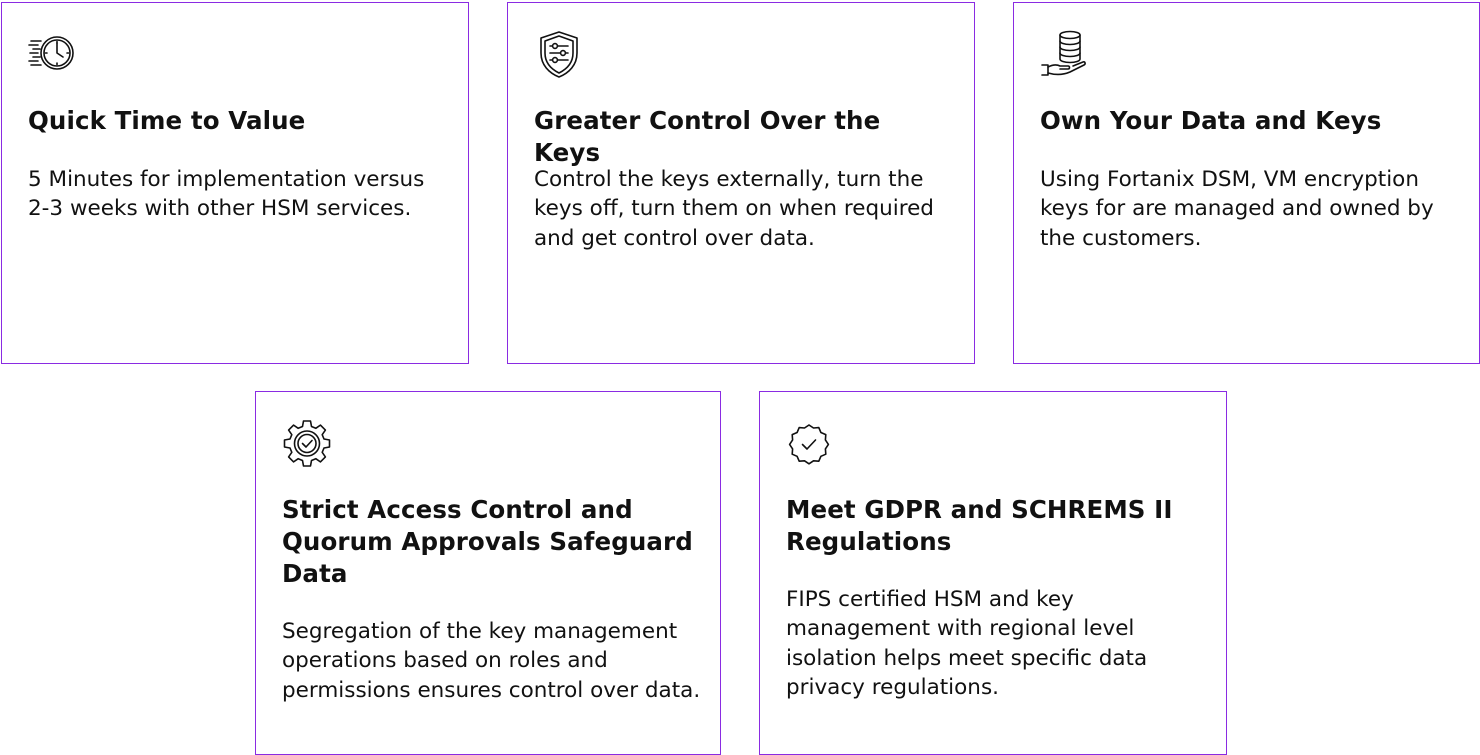 The image size is (1480, 755). What do you see at coordinates (979, 525) in the screenshot?
I see `card-title: Meet GDPR and SCHREMS II Regulations` at bounding box center [979, 525].